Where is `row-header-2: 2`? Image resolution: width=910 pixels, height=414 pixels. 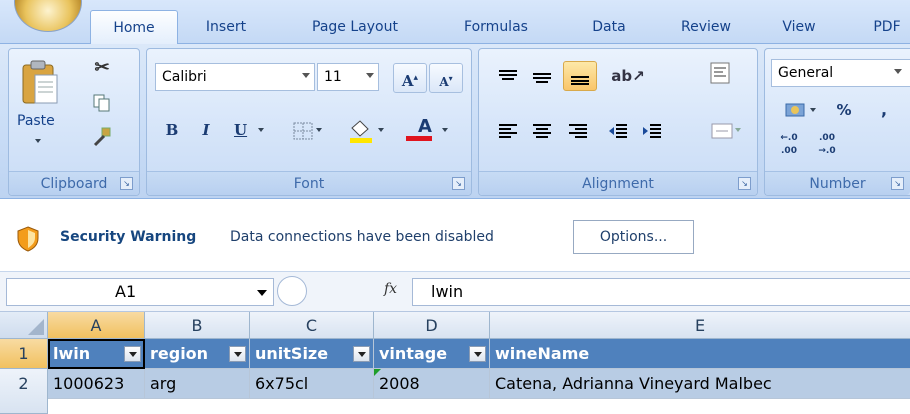
row-header-2: 2 is located at coordinates (24, 391).